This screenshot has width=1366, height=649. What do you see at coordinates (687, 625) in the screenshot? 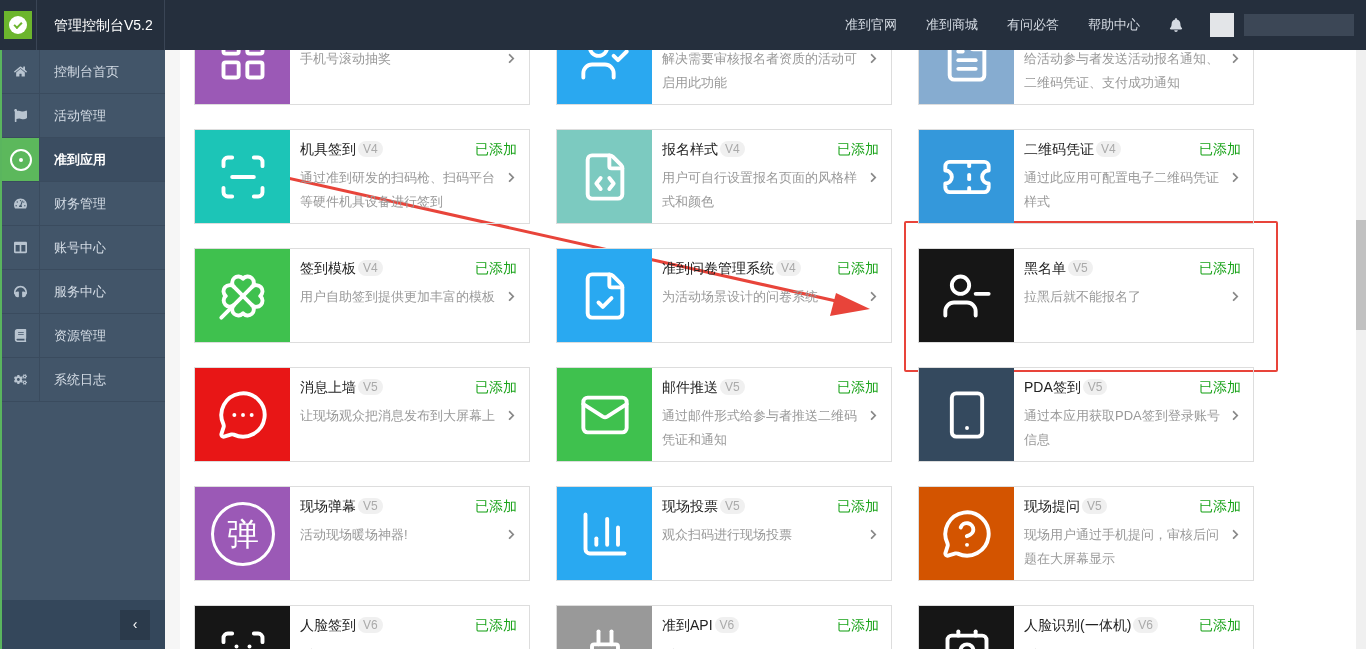
I see `app-title: 准到API` at bounding box center [687, 625].